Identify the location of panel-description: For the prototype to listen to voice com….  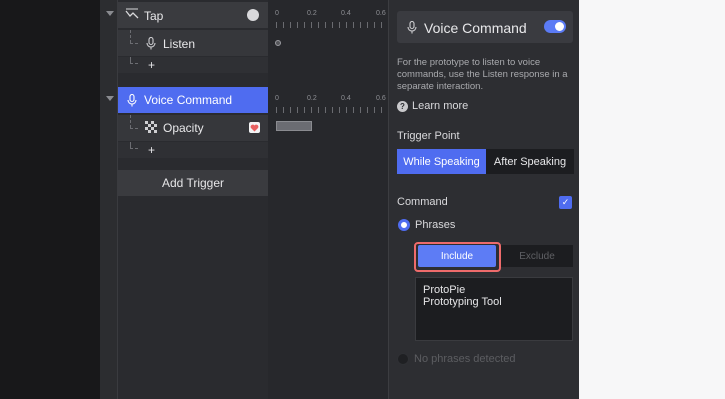
(482, 74).